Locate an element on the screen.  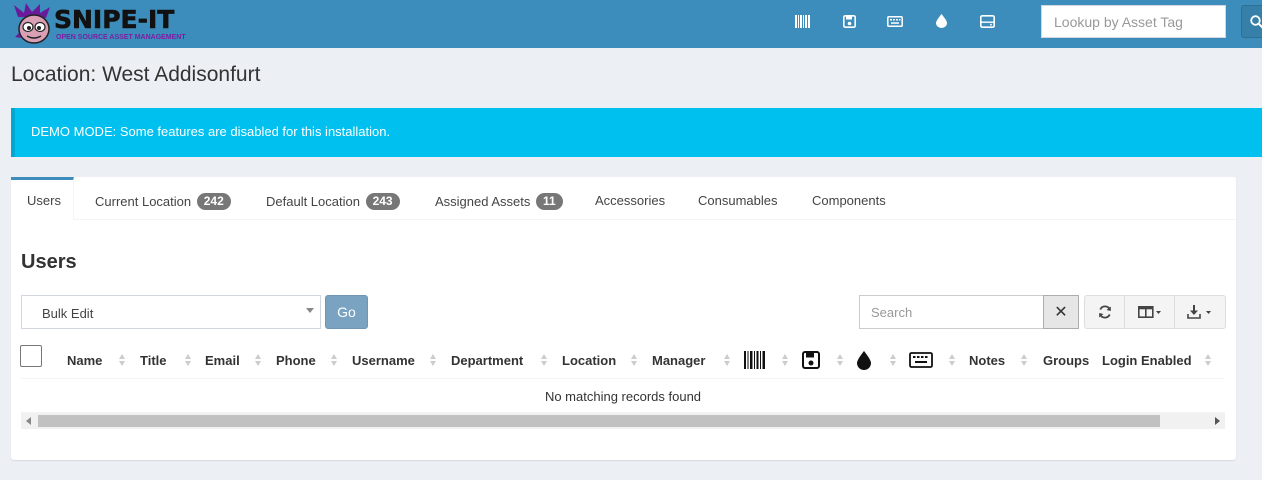
asset-tag-search-button is located at coordinates (1251, 21).